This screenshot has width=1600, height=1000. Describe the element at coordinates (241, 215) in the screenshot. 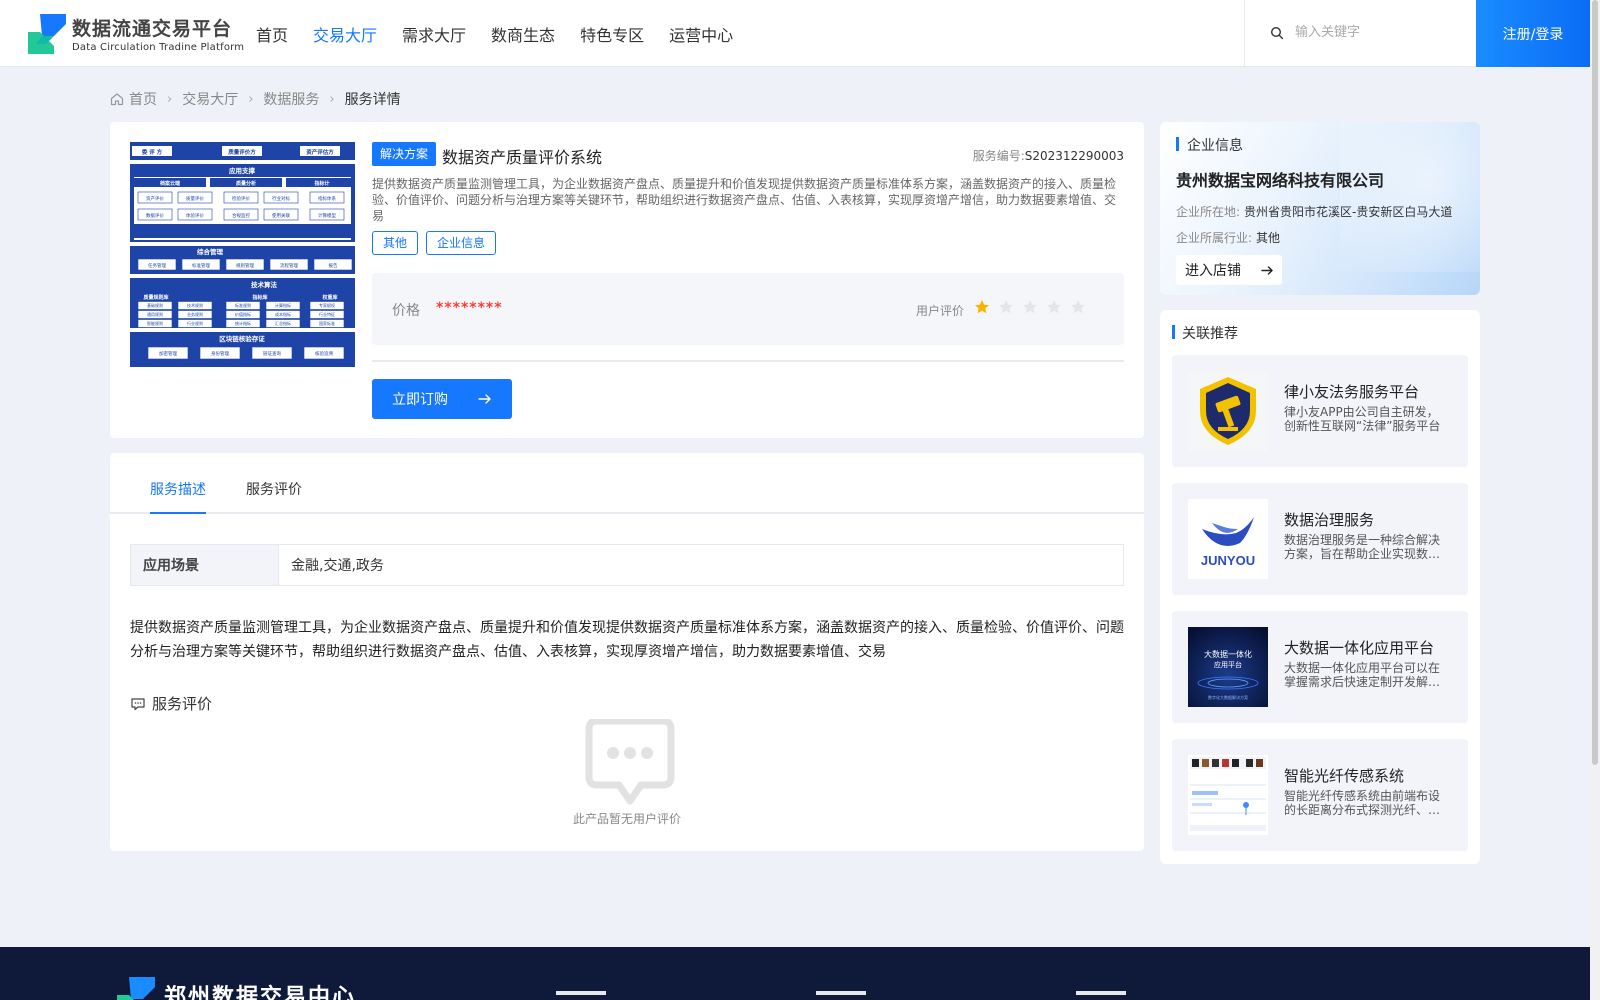

I see `diagram-item: 合规监控` at that location.